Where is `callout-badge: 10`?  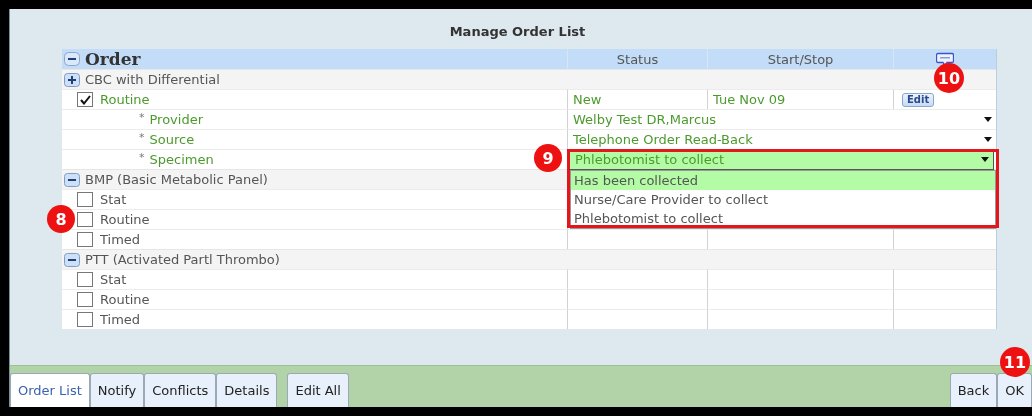 callout-badge: 10 is located at coordinates (949, 78).